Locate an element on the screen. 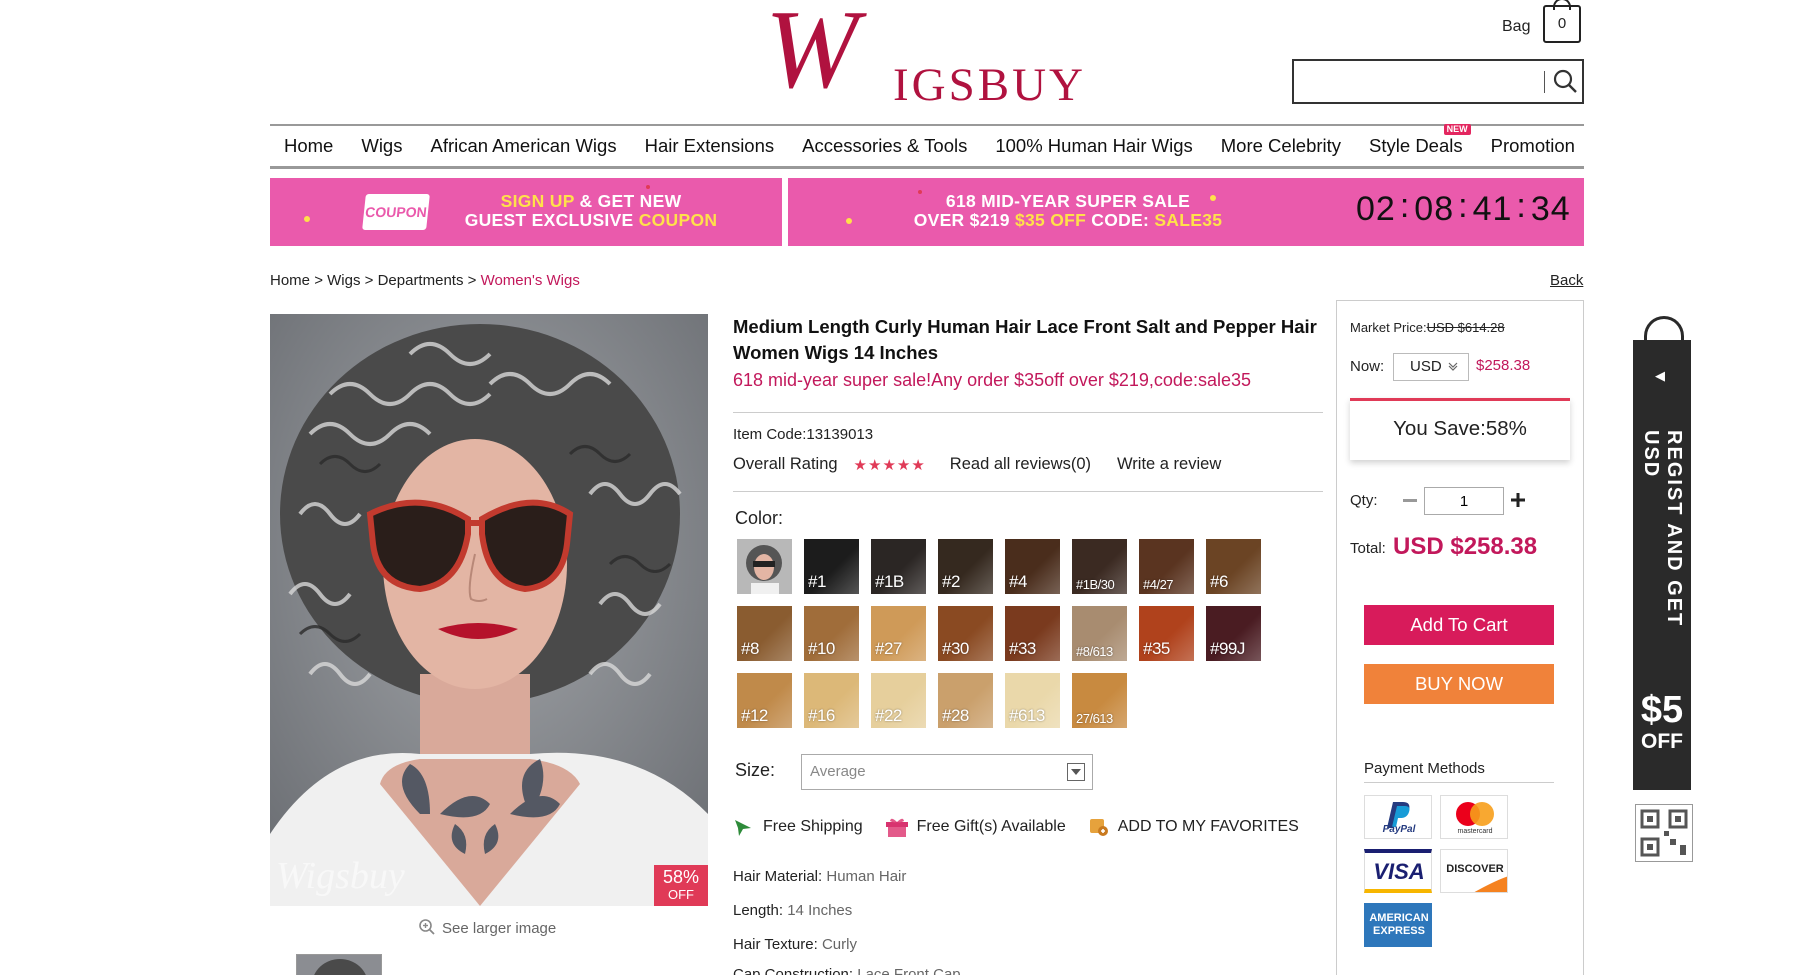 This screenshot has height=975, width=1800. color-swatch: #16 is located at coordinates (831, 700).